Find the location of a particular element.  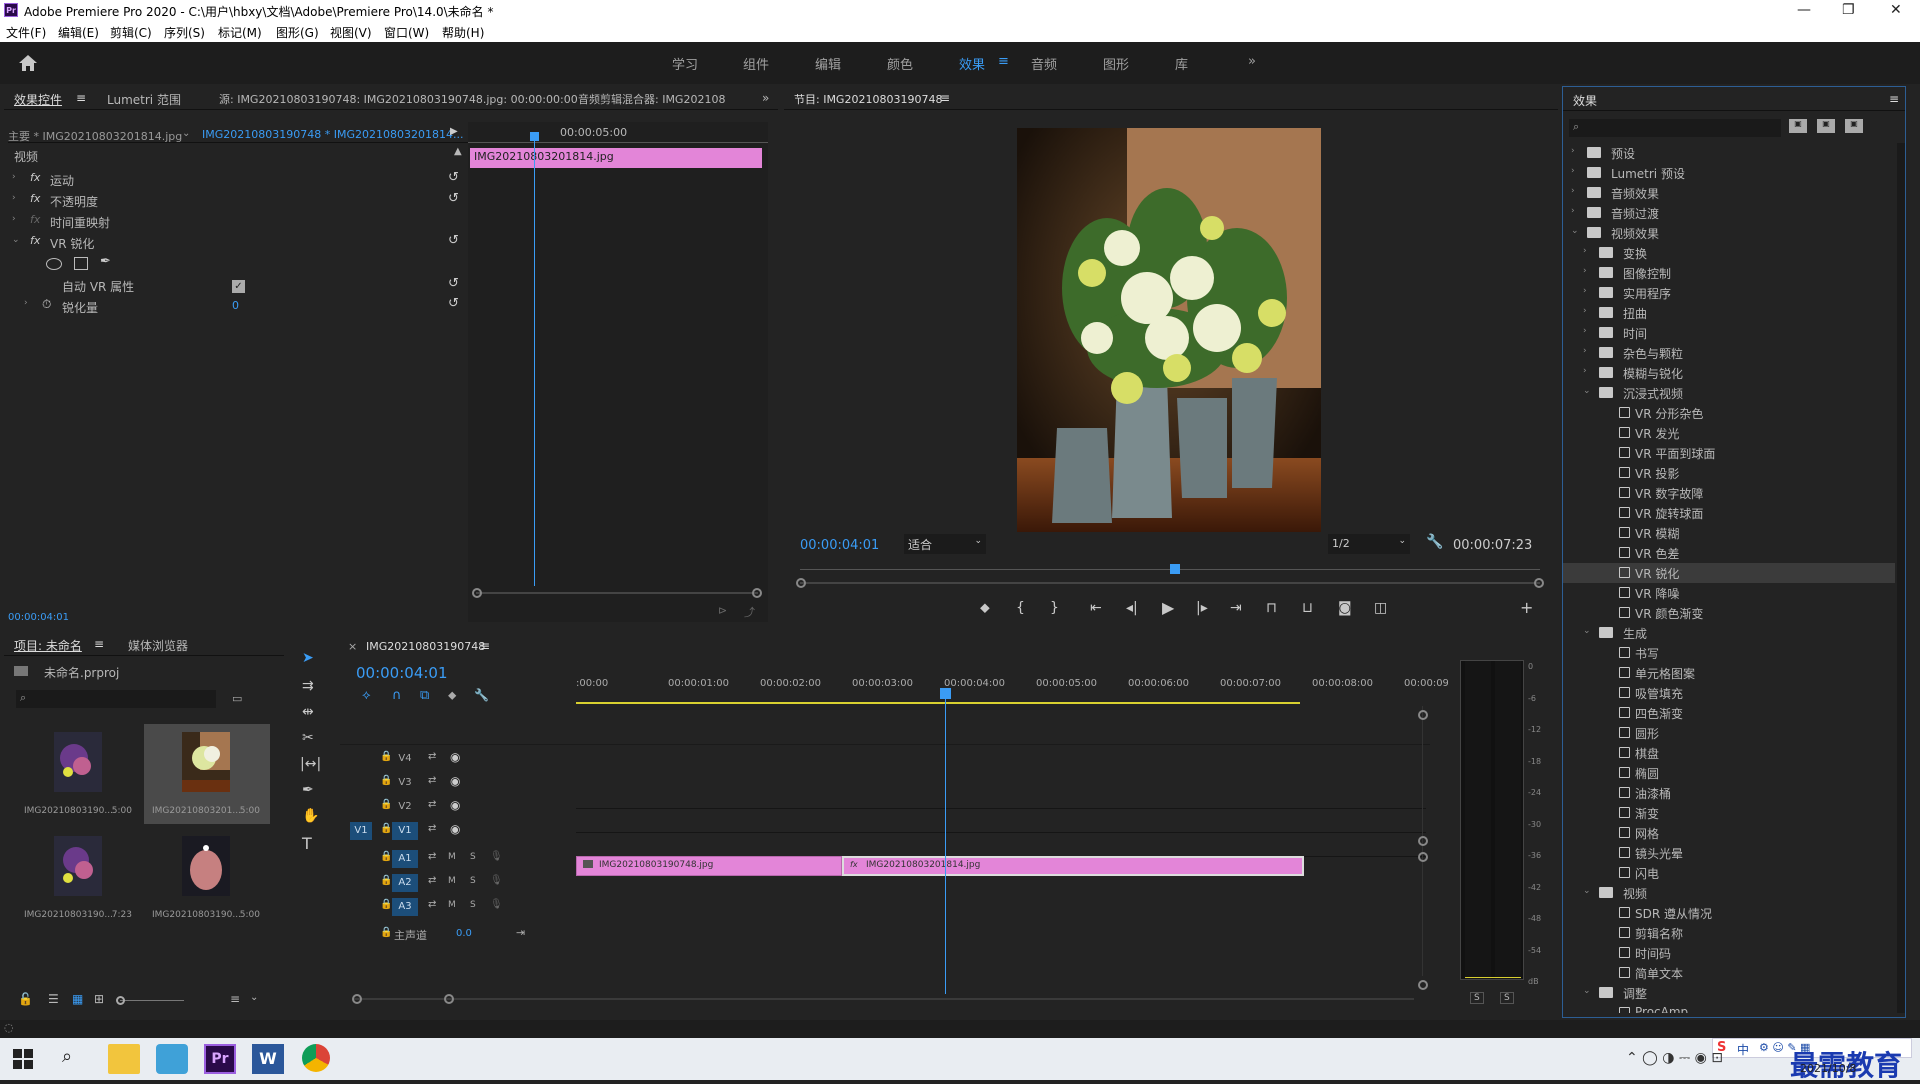

hand-tool-icon: ✋ is located at coordinates (310, 816).